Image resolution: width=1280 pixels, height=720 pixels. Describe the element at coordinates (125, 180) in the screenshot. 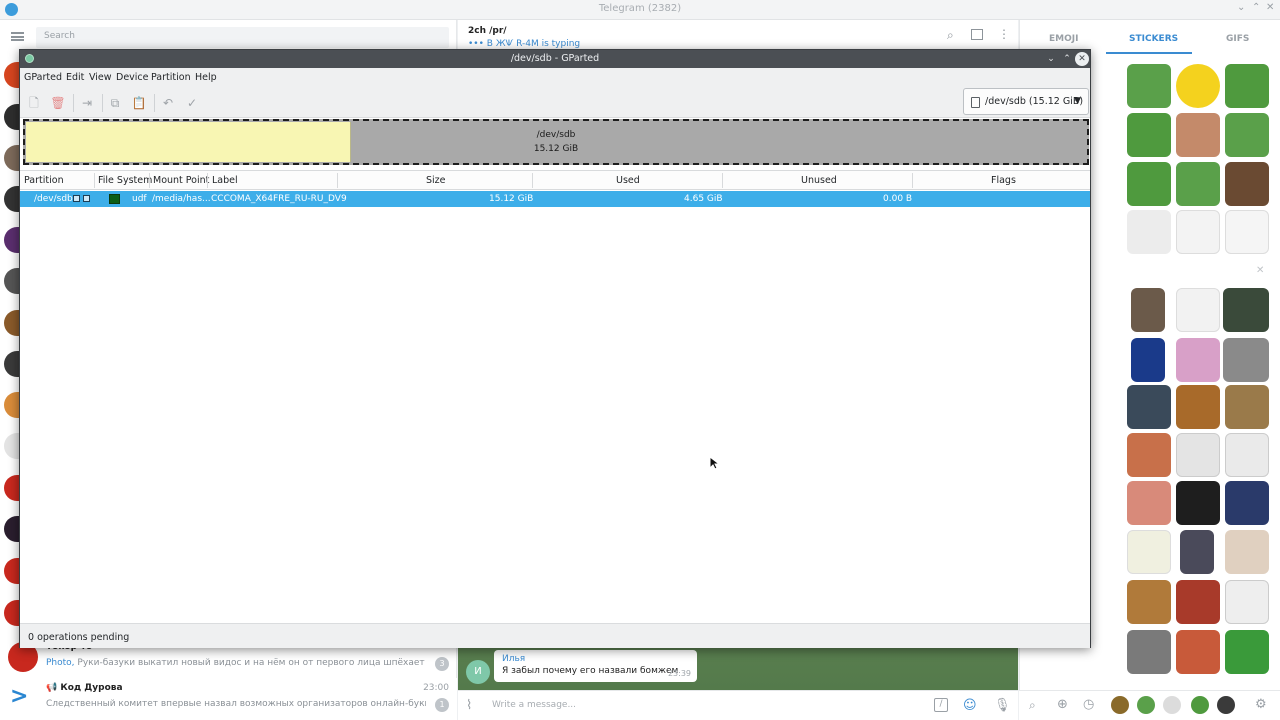

I see `column-filesystem: File System` at that location.